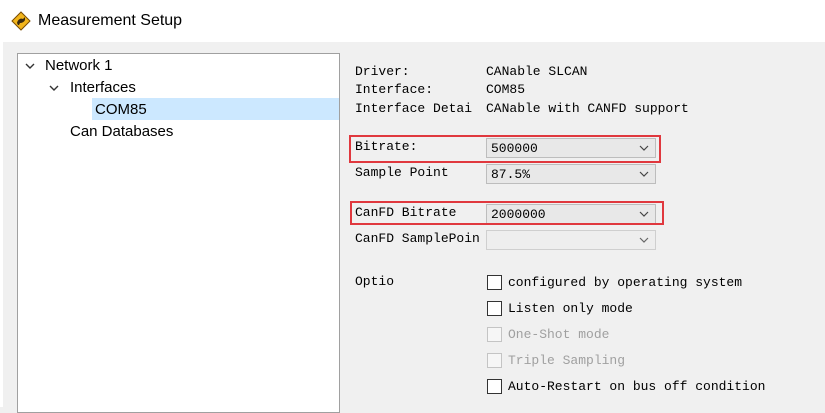  Describe the element at coordinates (1, 224) in the screenshot. I see `window-edge` at that location.